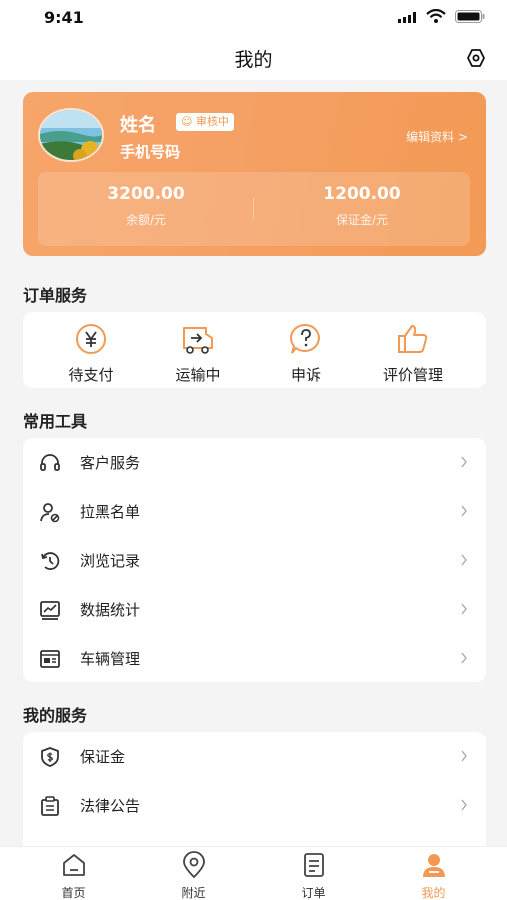 The image size is (507, 900). I want to click on avatar, so click(71, 135).